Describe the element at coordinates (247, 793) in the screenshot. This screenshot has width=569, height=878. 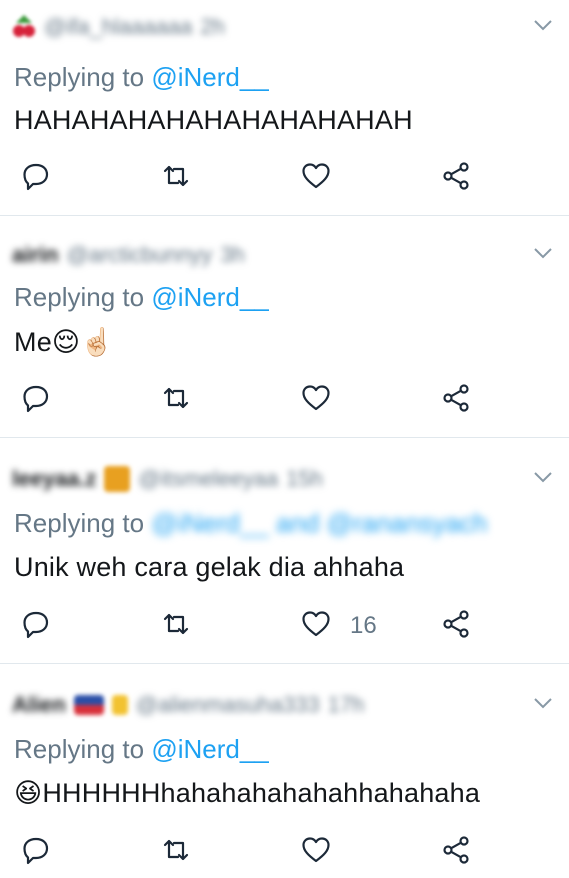
I see `tweet-text: 😆HHHHHHhahahahahahahhahahaha` at that location.